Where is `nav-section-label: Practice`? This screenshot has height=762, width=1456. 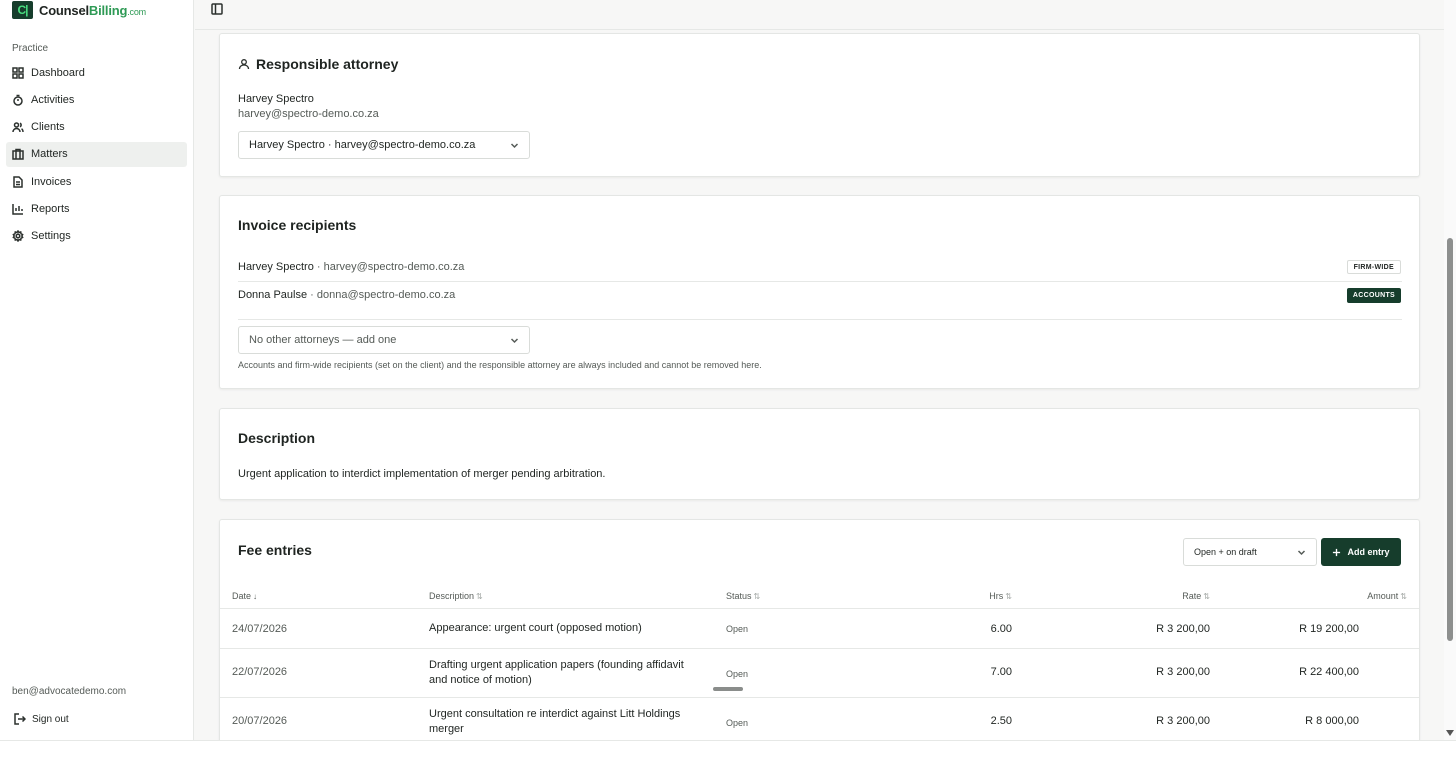
nav-section-label: Practice is located at coordinates (30, 48).